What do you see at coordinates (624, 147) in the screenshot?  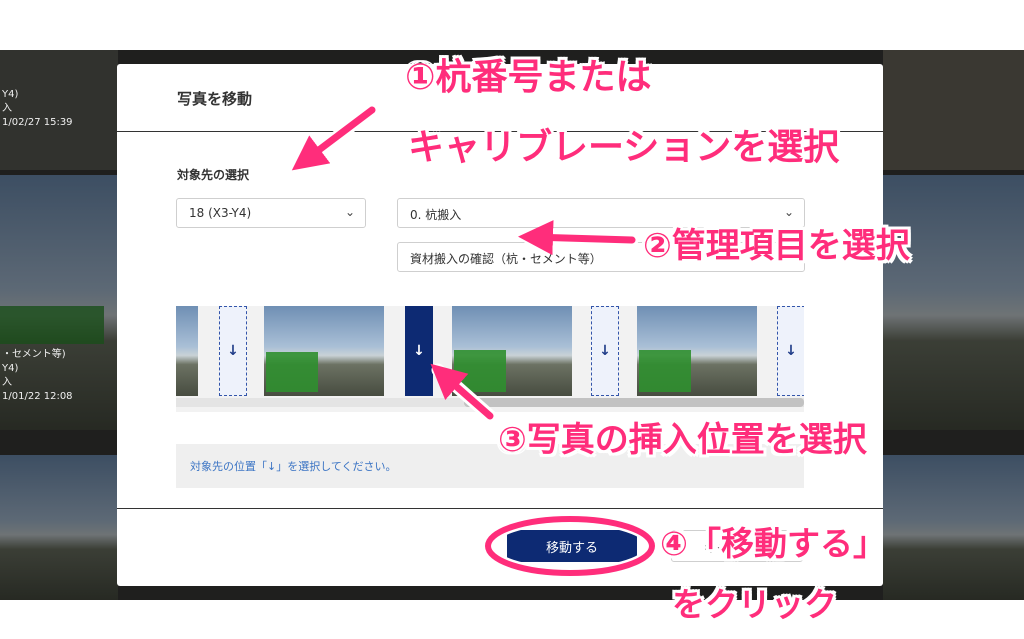 I see `annotation-step1-line2: キャリブレーションを選択` at bounding box center [624, 147].